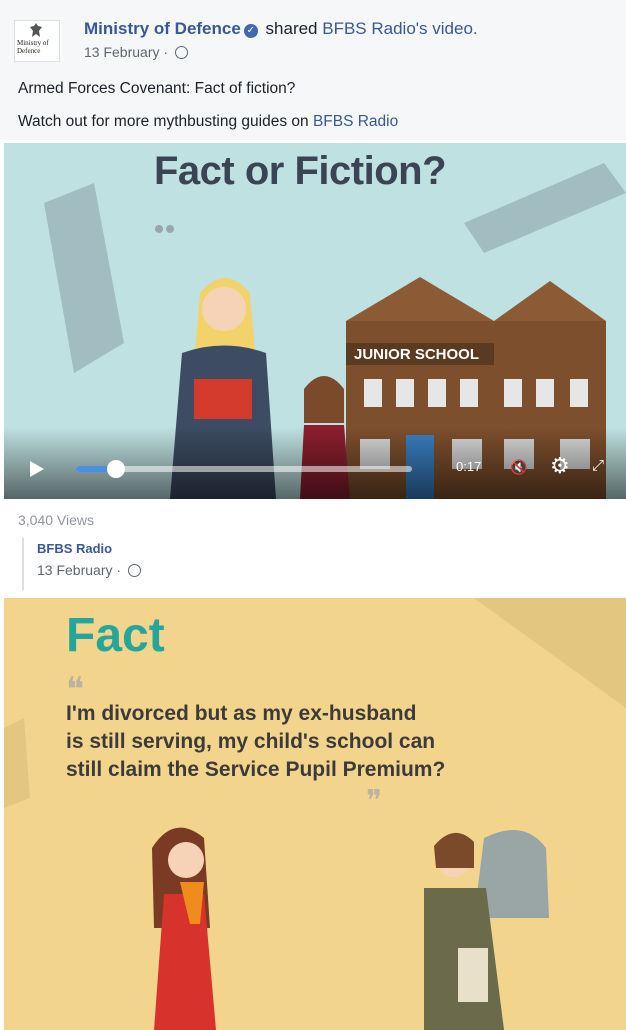 The width and height of the screenshot is (626, 1030). I want to click on shared-meta: 13 February ·, so click(89, 570).